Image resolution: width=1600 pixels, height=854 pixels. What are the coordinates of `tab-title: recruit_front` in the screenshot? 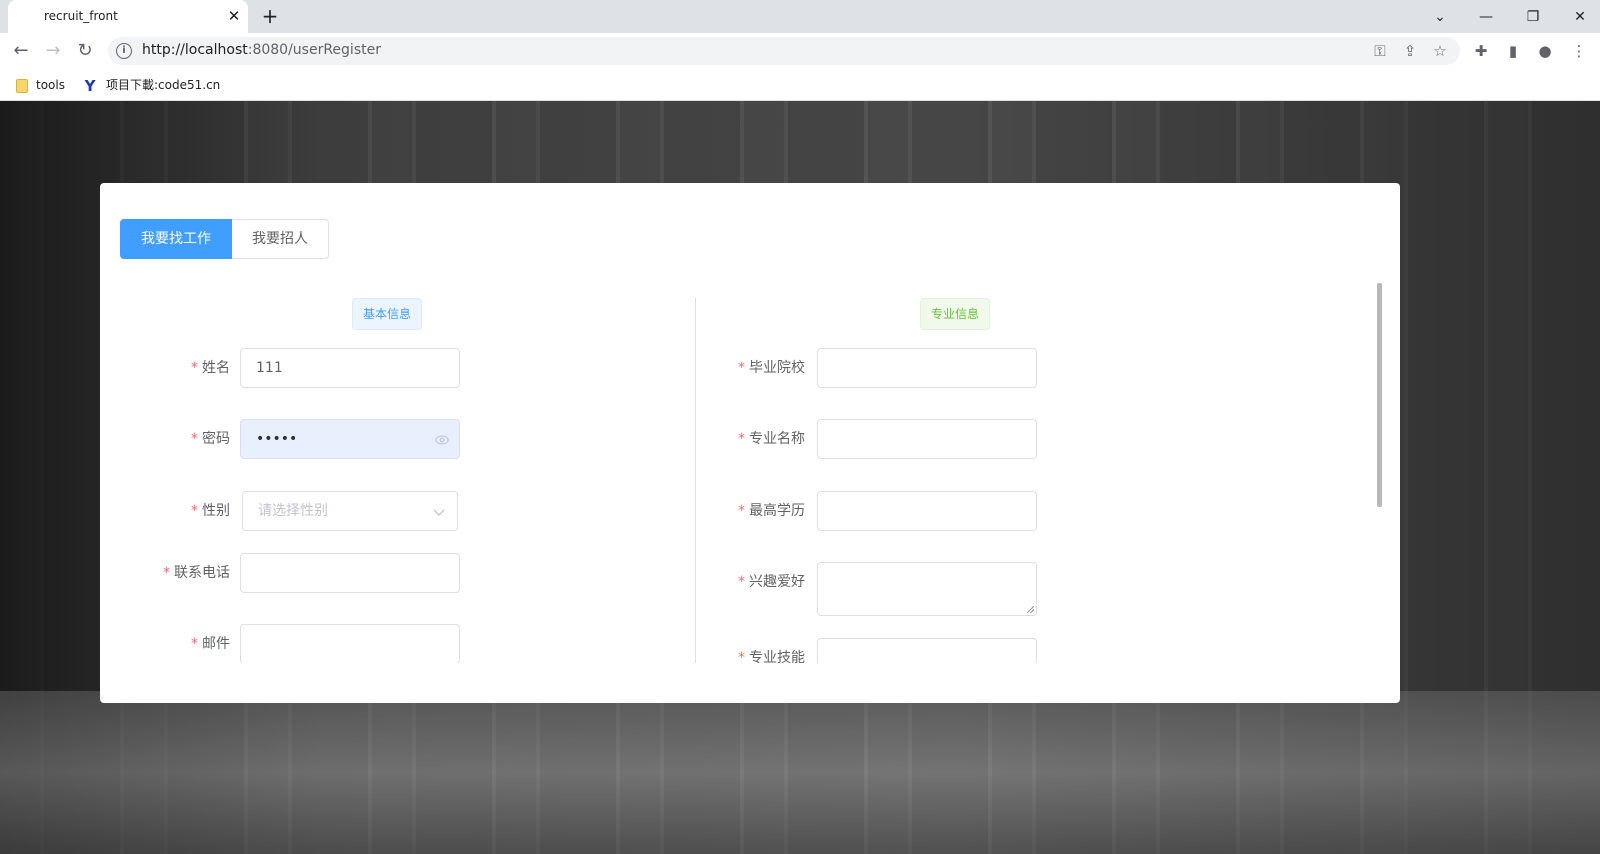 It's located at (81, 16).